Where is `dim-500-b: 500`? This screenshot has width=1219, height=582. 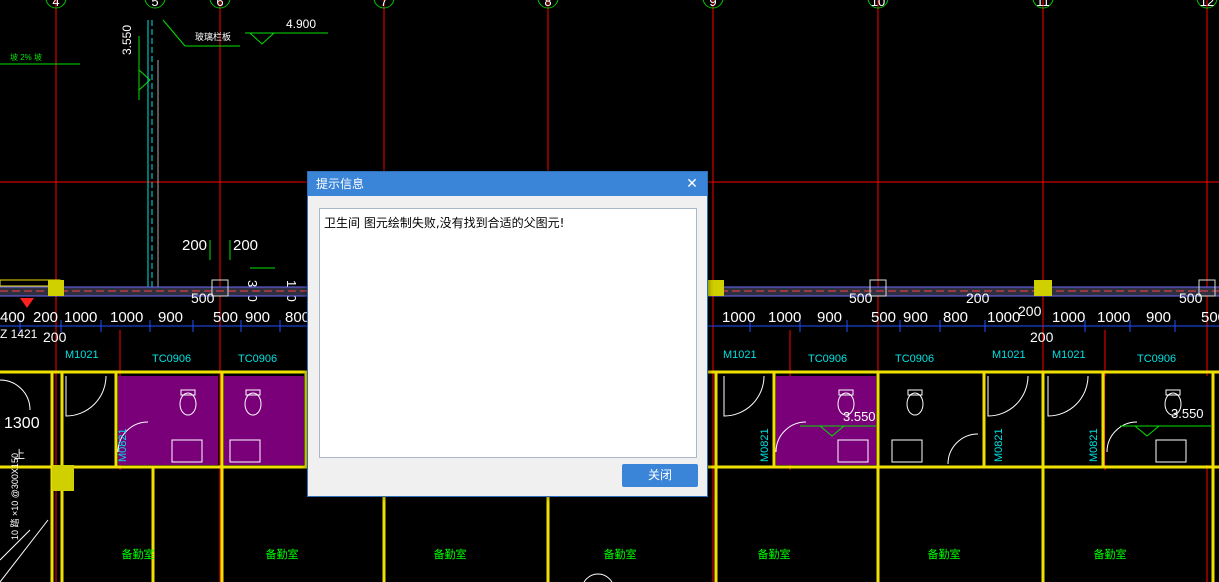
dim-500-b: 500 is located at coordinates (861, 298).